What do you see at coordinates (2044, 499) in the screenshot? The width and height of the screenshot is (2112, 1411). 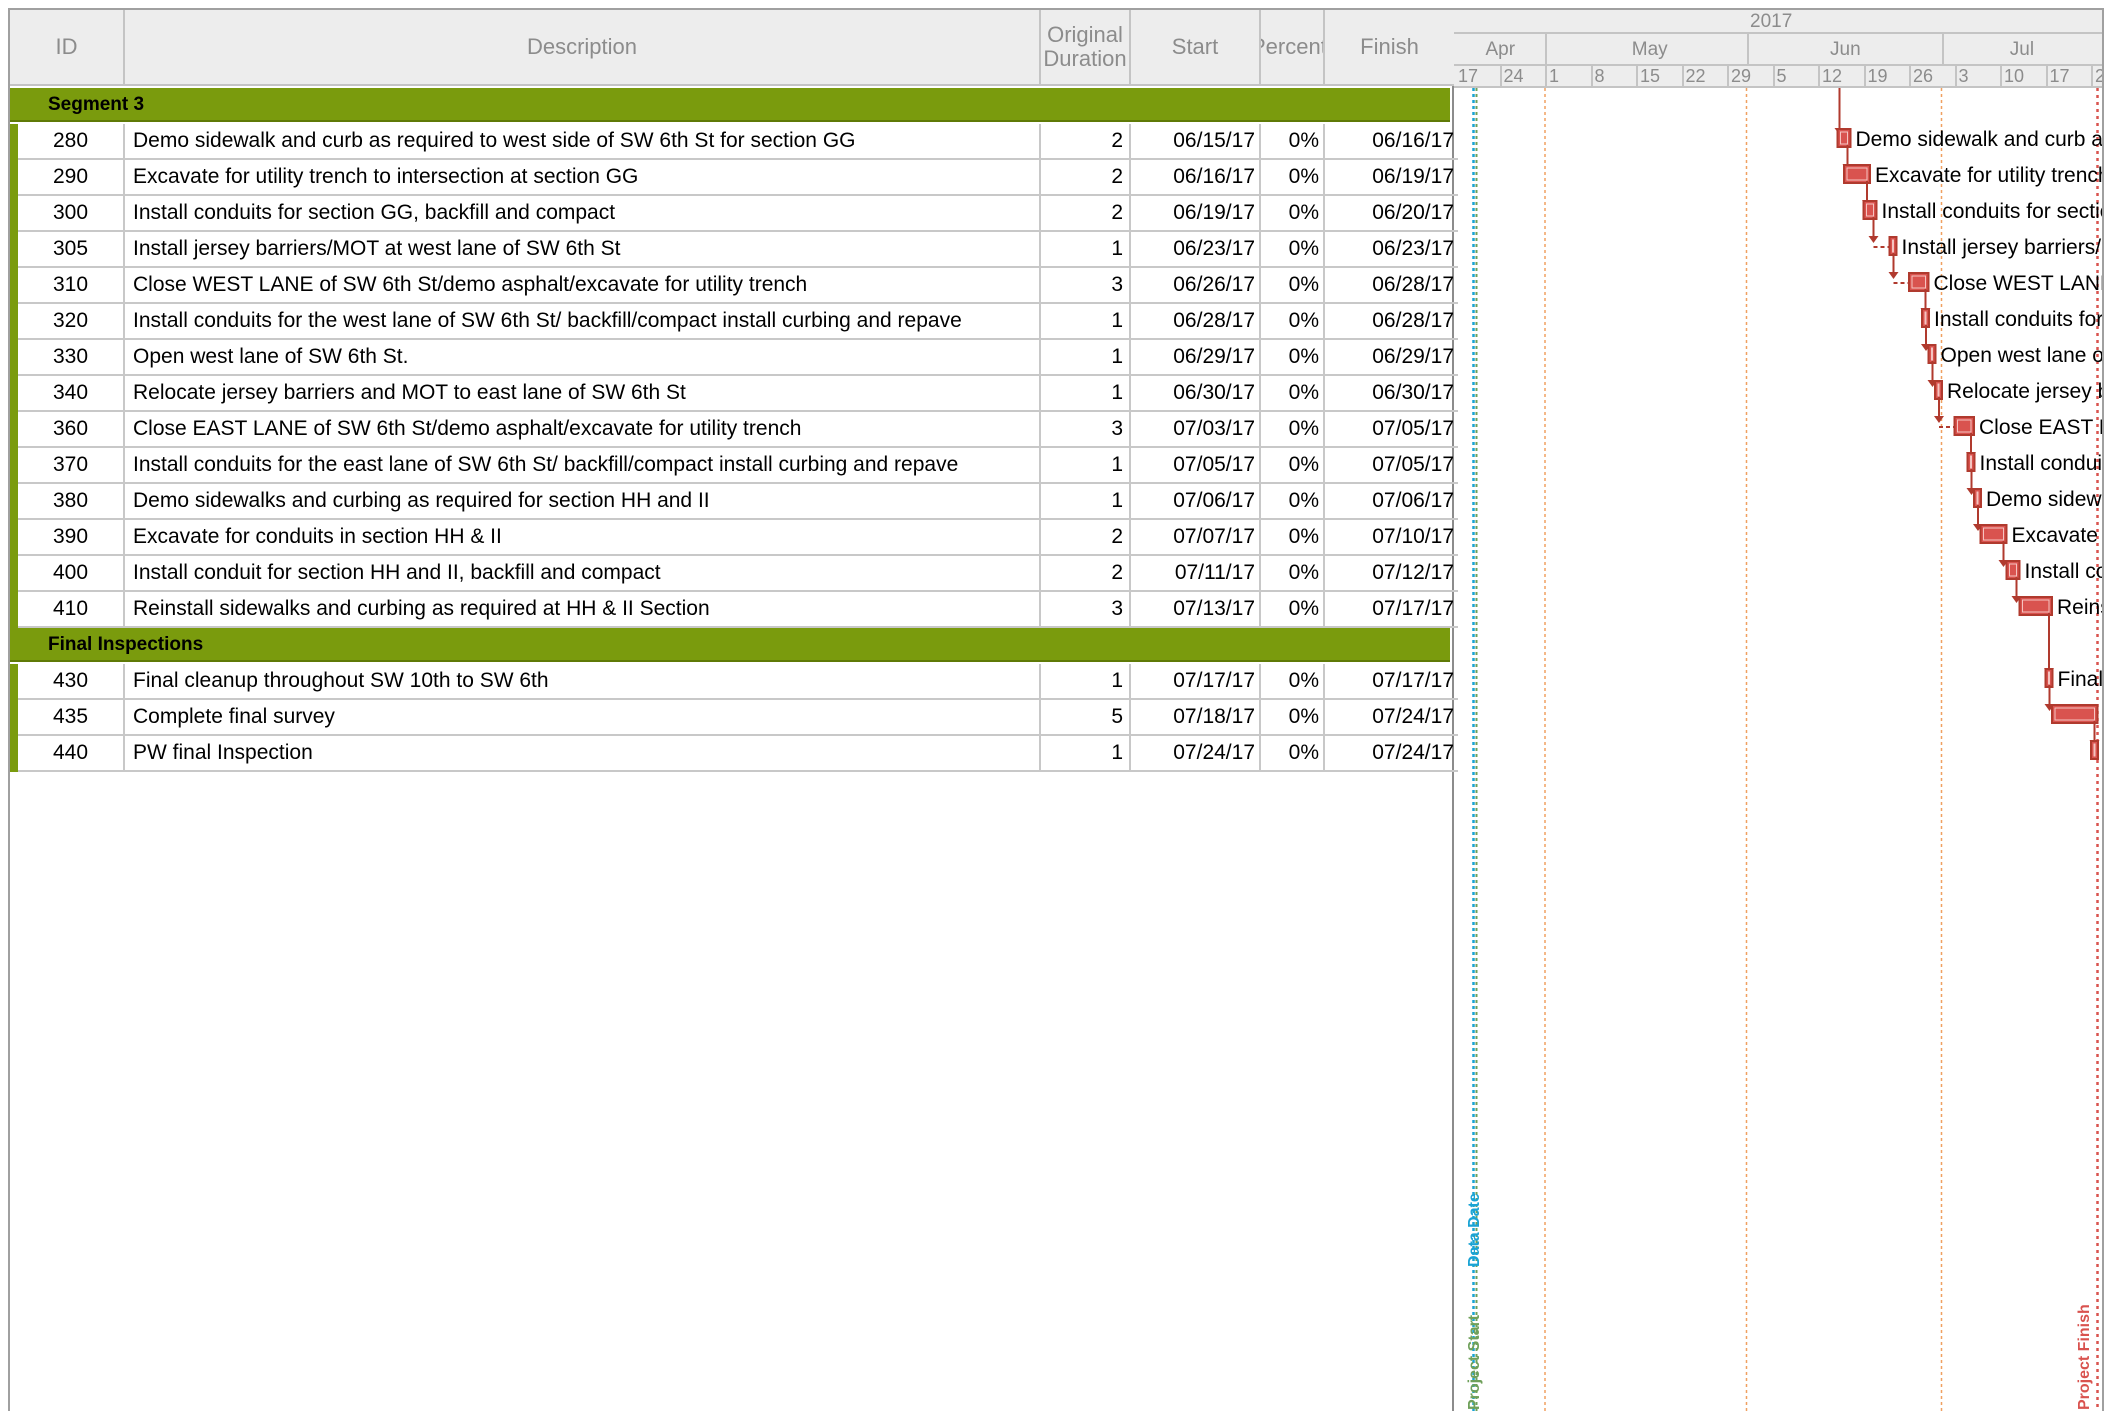 I see `gantt-bar-label: Demo sidewalk` at bounding box center [2044, 499].